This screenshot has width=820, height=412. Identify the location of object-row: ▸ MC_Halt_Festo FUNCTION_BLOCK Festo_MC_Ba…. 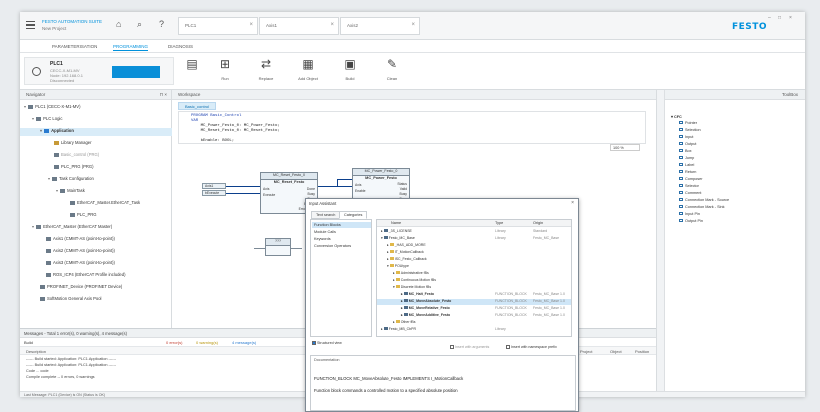
(474, 295).